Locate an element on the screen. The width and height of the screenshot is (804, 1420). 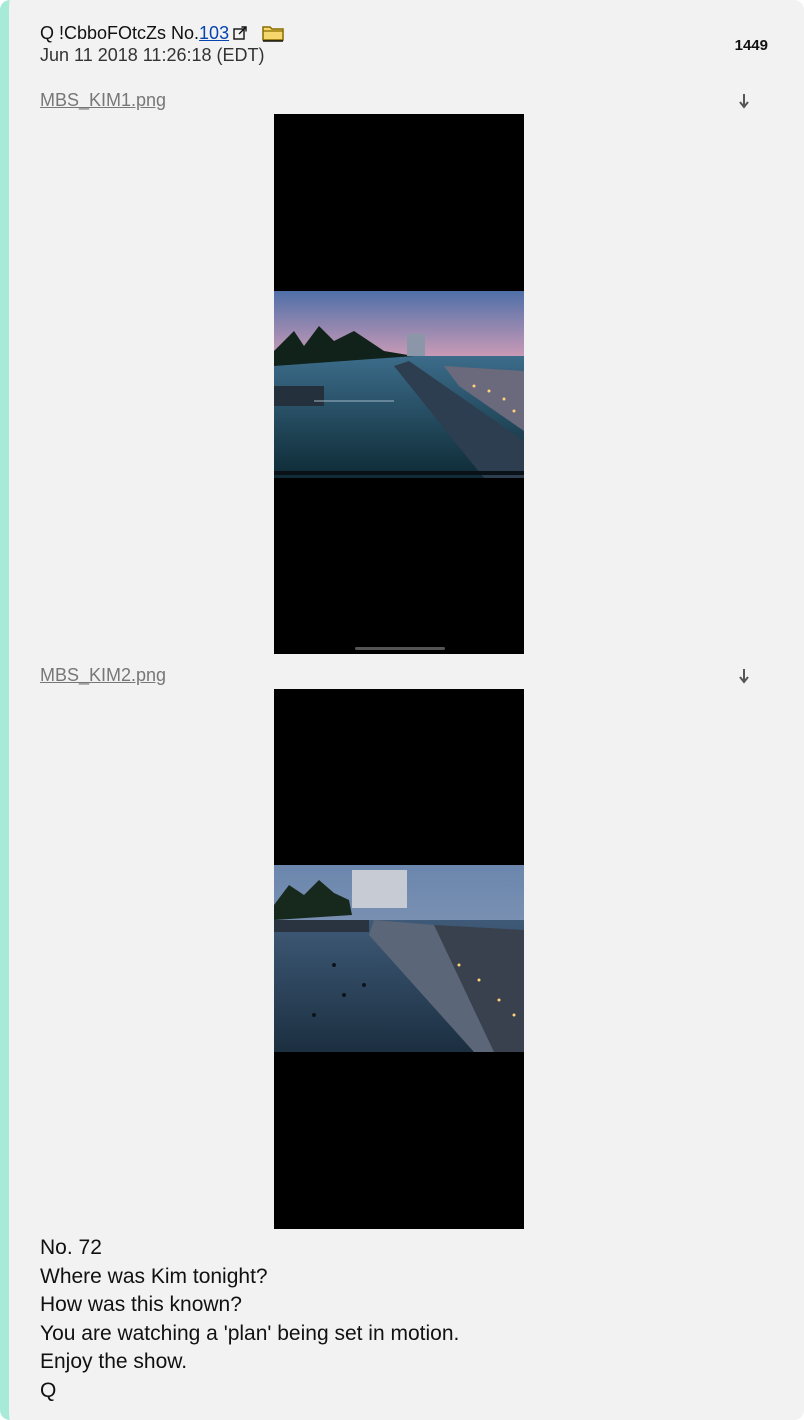
message-line: How was this known? is located at coordinates (141, 1304).